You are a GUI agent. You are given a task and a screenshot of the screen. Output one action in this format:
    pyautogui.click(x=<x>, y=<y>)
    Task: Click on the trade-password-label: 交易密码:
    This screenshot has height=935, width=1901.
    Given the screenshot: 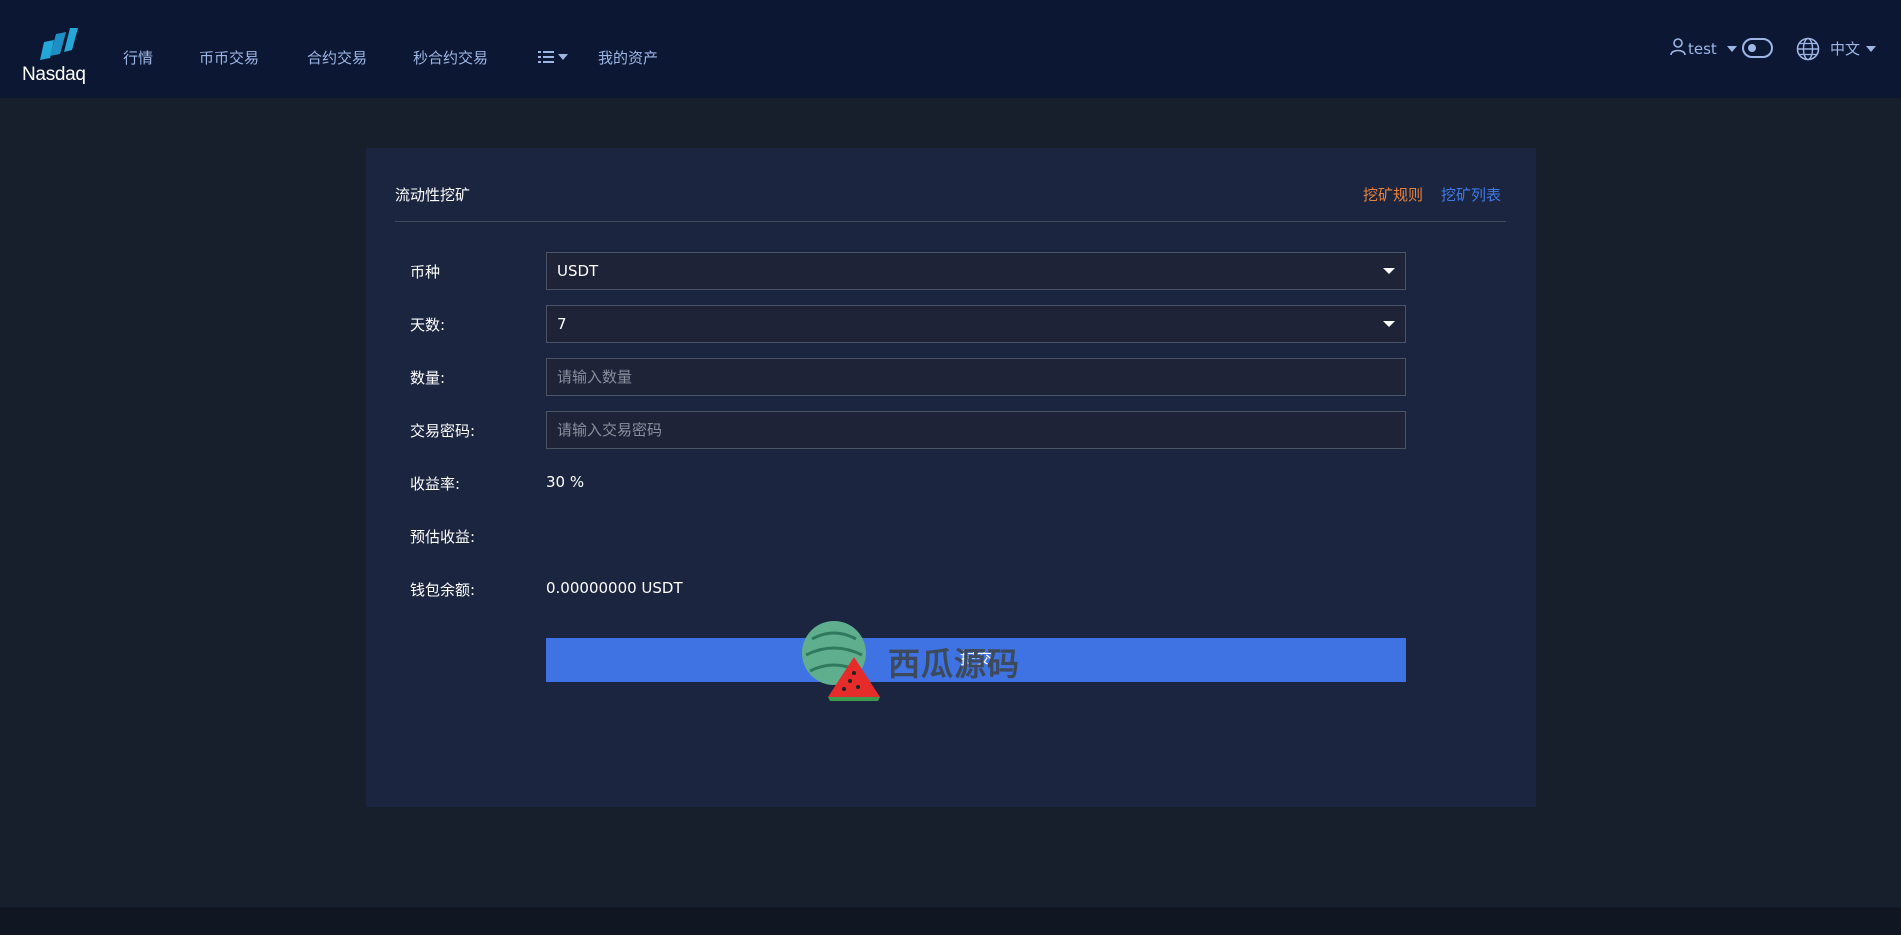 What is the action you would take?
    pyautogui.click(x=443, y=431)
    